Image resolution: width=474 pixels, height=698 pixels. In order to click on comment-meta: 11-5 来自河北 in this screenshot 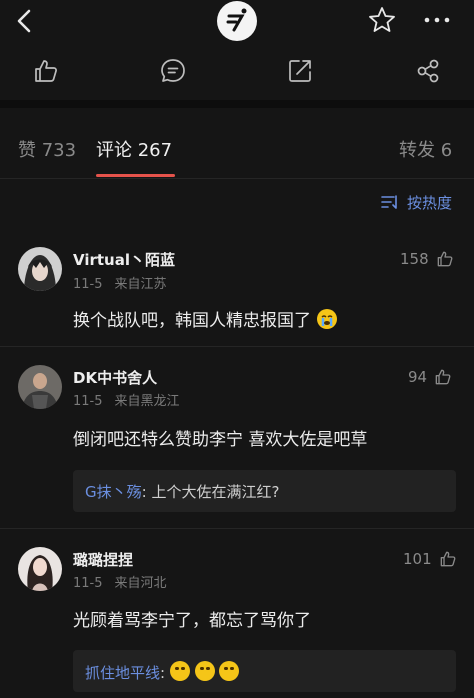, I will do `click(120, 581)`.